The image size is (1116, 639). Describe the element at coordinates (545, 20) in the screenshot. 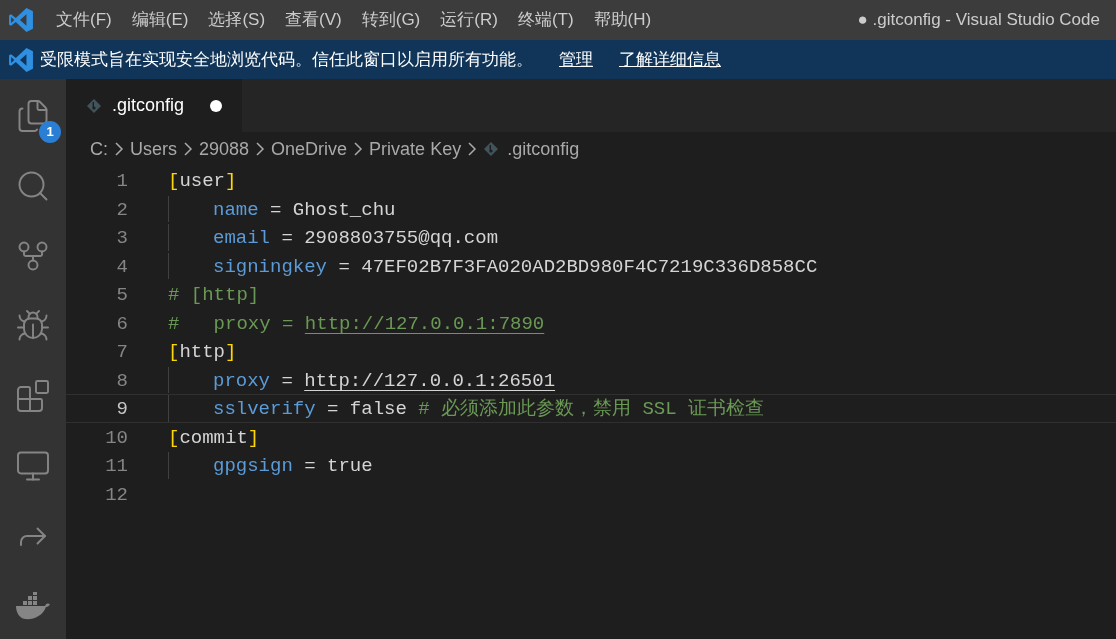

I see `menu-item: 终端(T)` at that location.